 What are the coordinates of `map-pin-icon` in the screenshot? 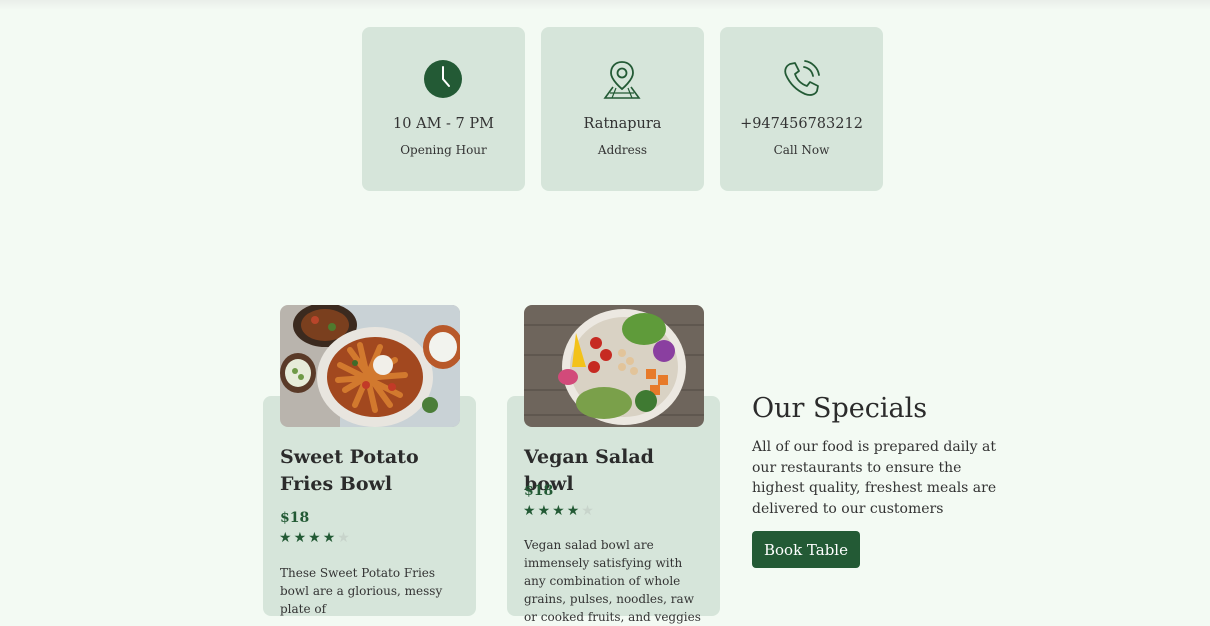 It's located at (622, 80).